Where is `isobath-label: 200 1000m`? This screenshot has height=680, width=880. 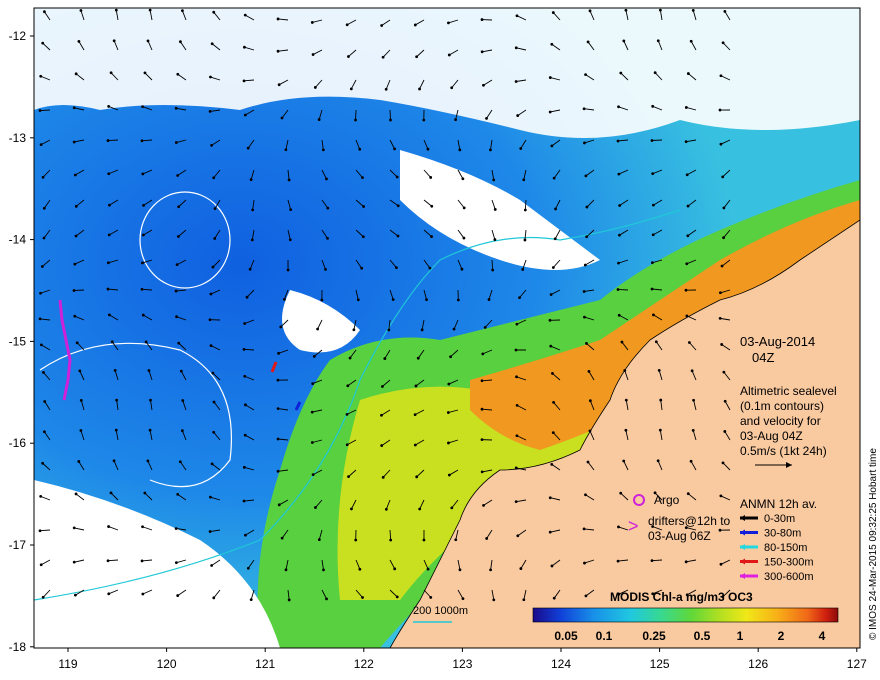
isobath-label: 200 1000m is located at coordinates (440, 611).